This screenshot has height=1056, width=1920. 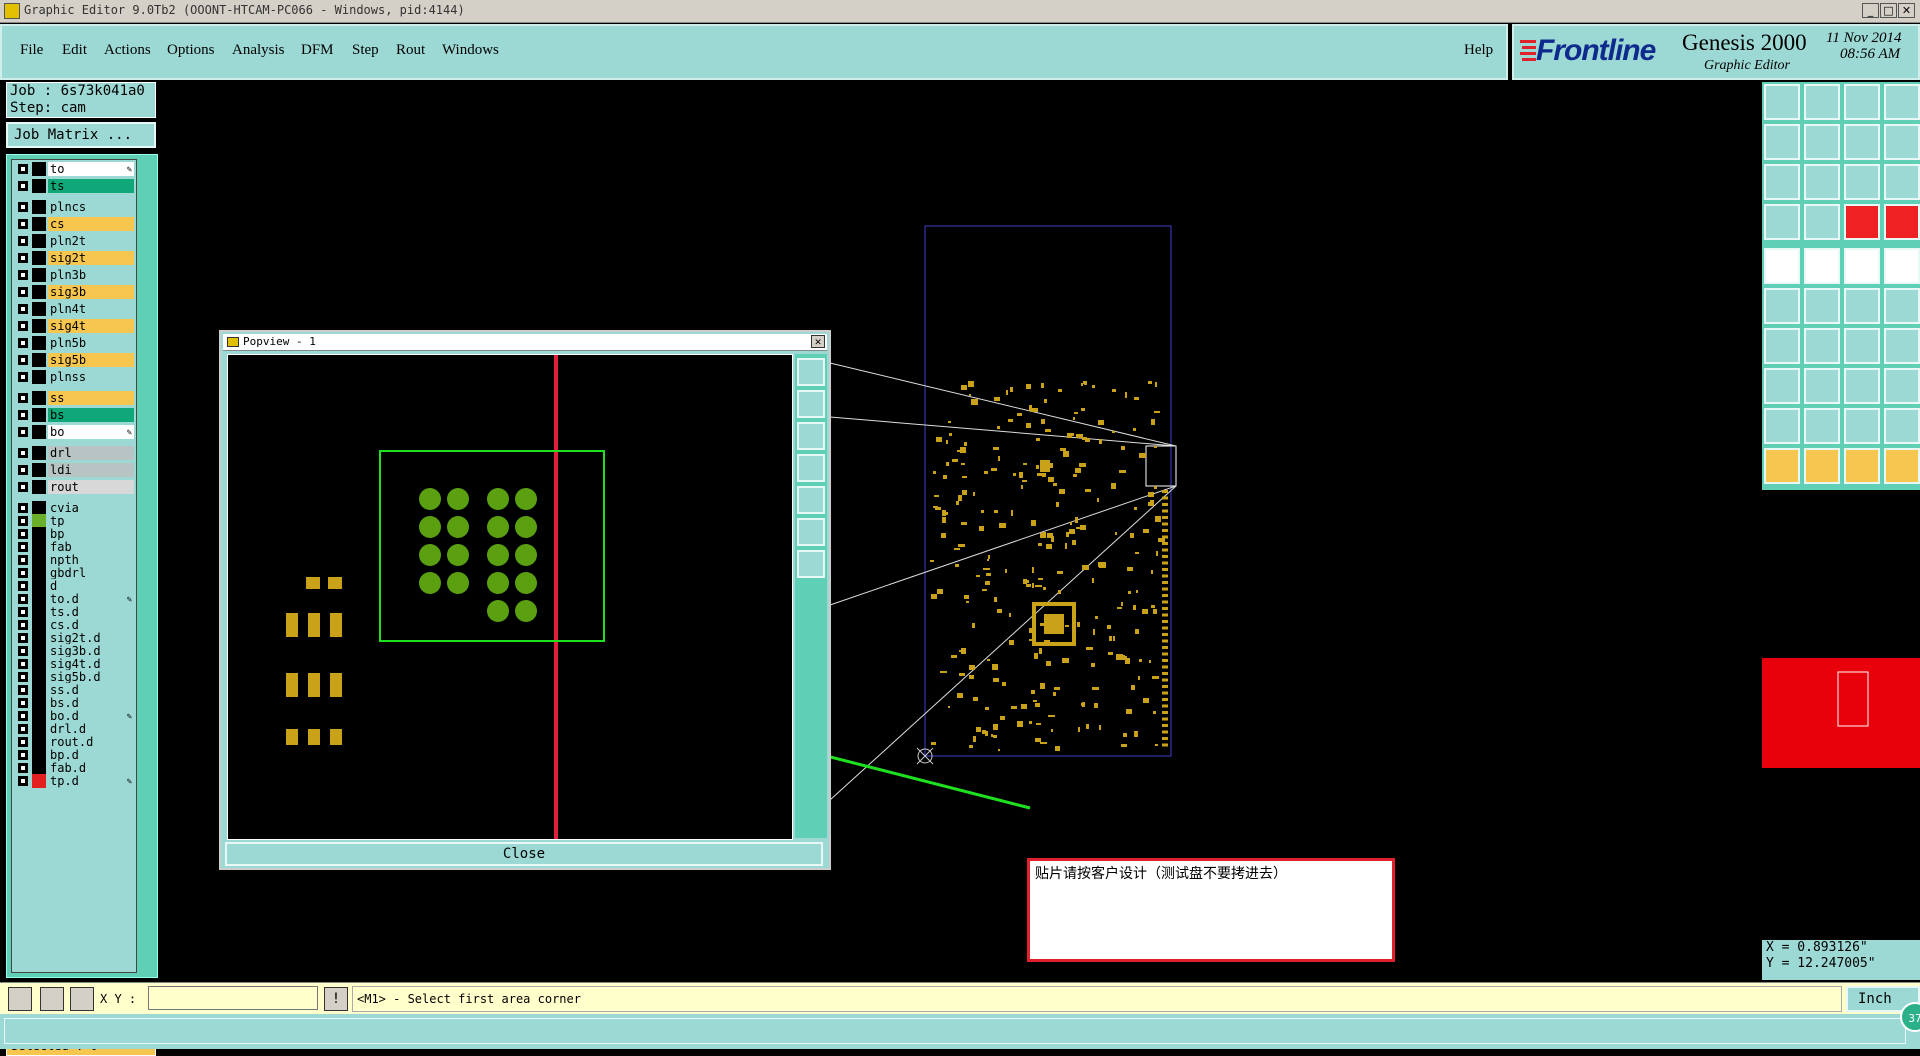 What do you see at coordinates (74, 573) in the screenshot?
I see `layer-row-gbdrl: gbdrl` at bounding box center [74, 573].